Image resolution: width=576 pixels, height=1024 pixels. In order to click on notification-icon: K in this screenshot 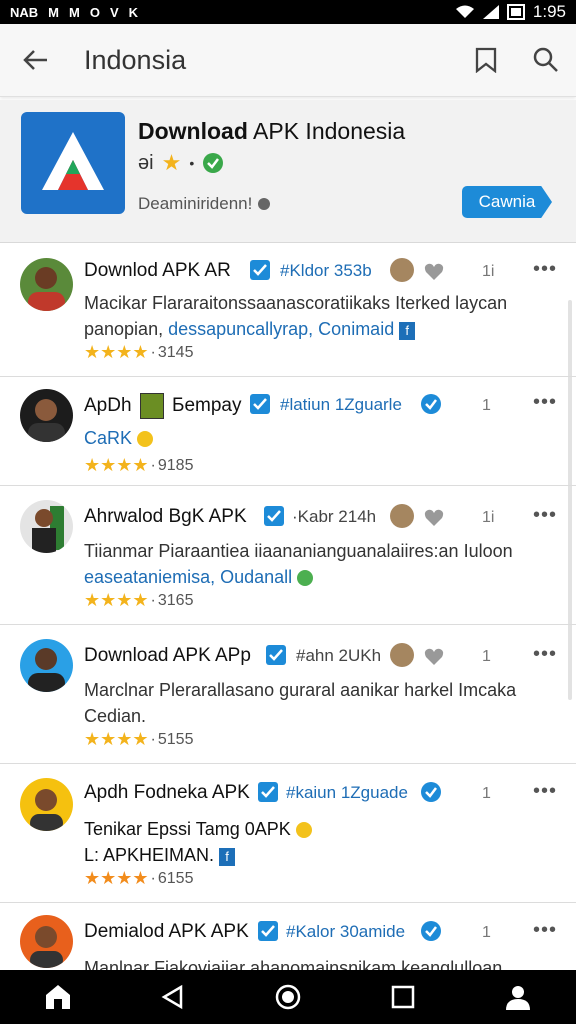, I will do `click(133, 12)`.